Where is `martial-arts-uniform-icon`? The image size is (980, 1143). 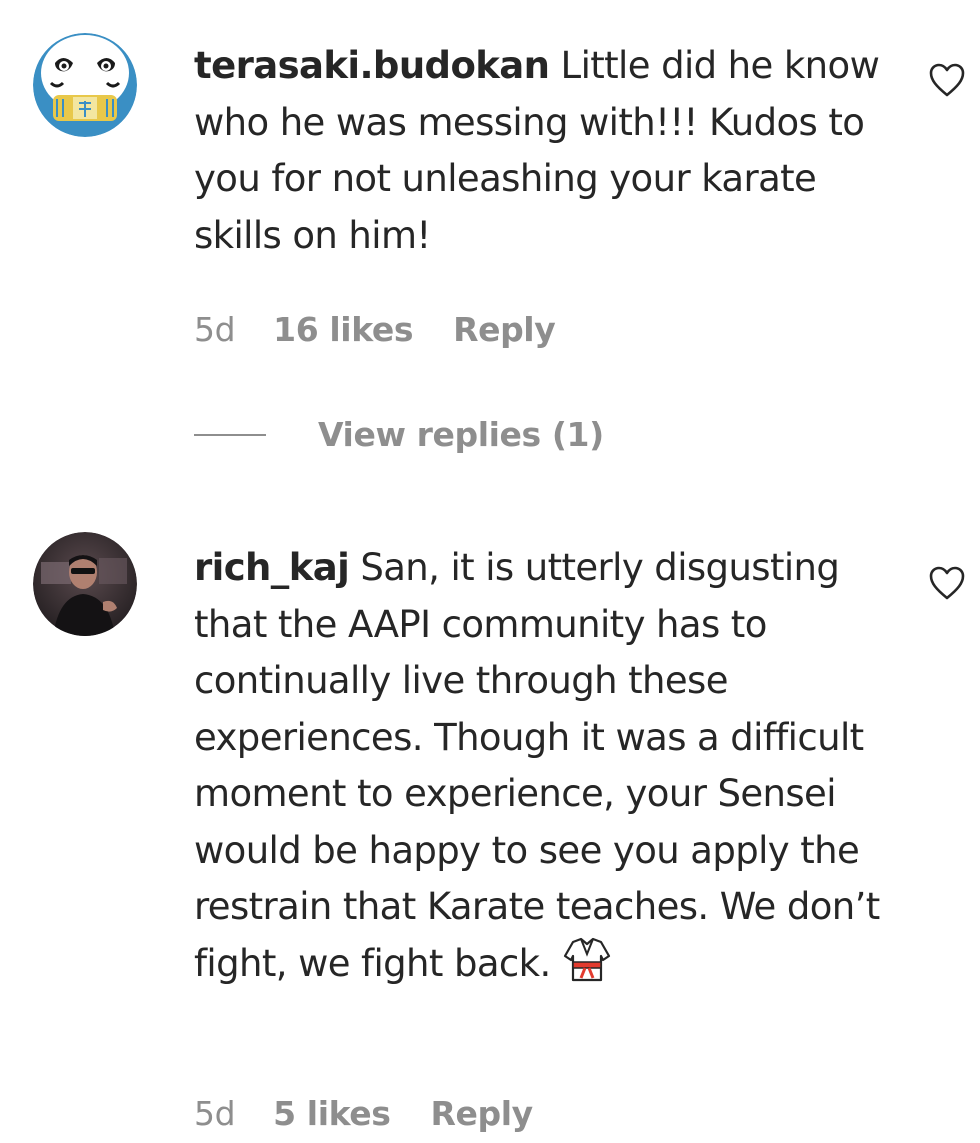 martial-arts-uniform-icon is located at coordinates (586, 959).